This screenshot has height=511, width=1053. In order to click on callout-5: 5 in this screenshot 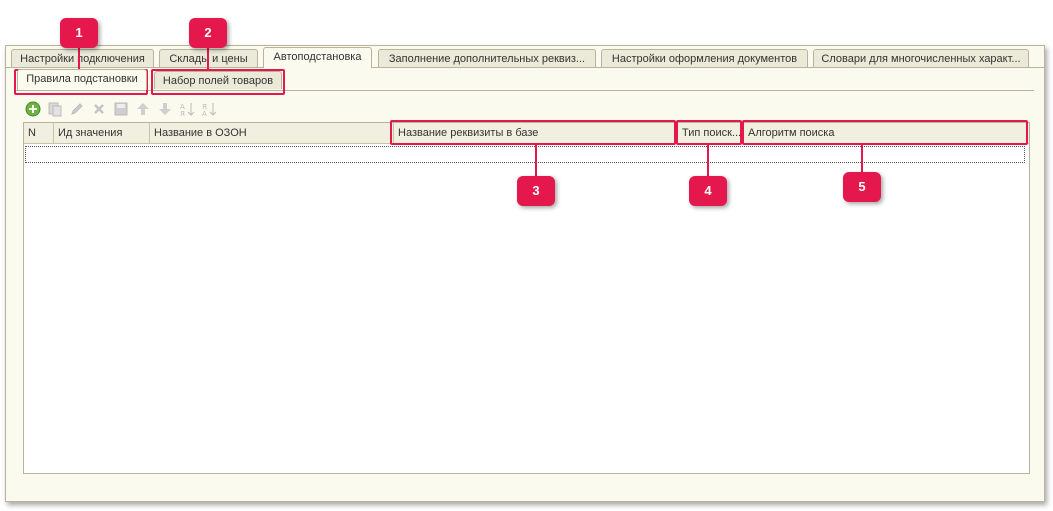, I will do `click(862, 187)`.